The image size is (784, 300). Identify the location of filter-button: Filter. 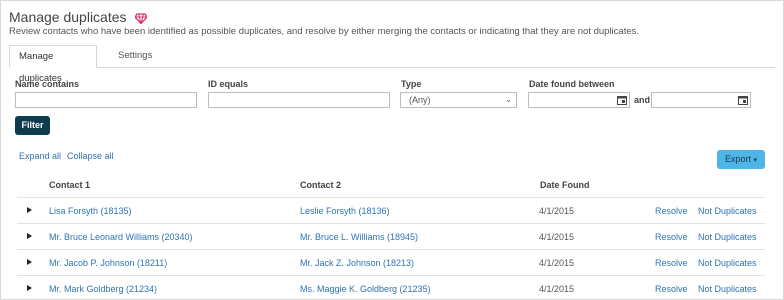
(32, 125).